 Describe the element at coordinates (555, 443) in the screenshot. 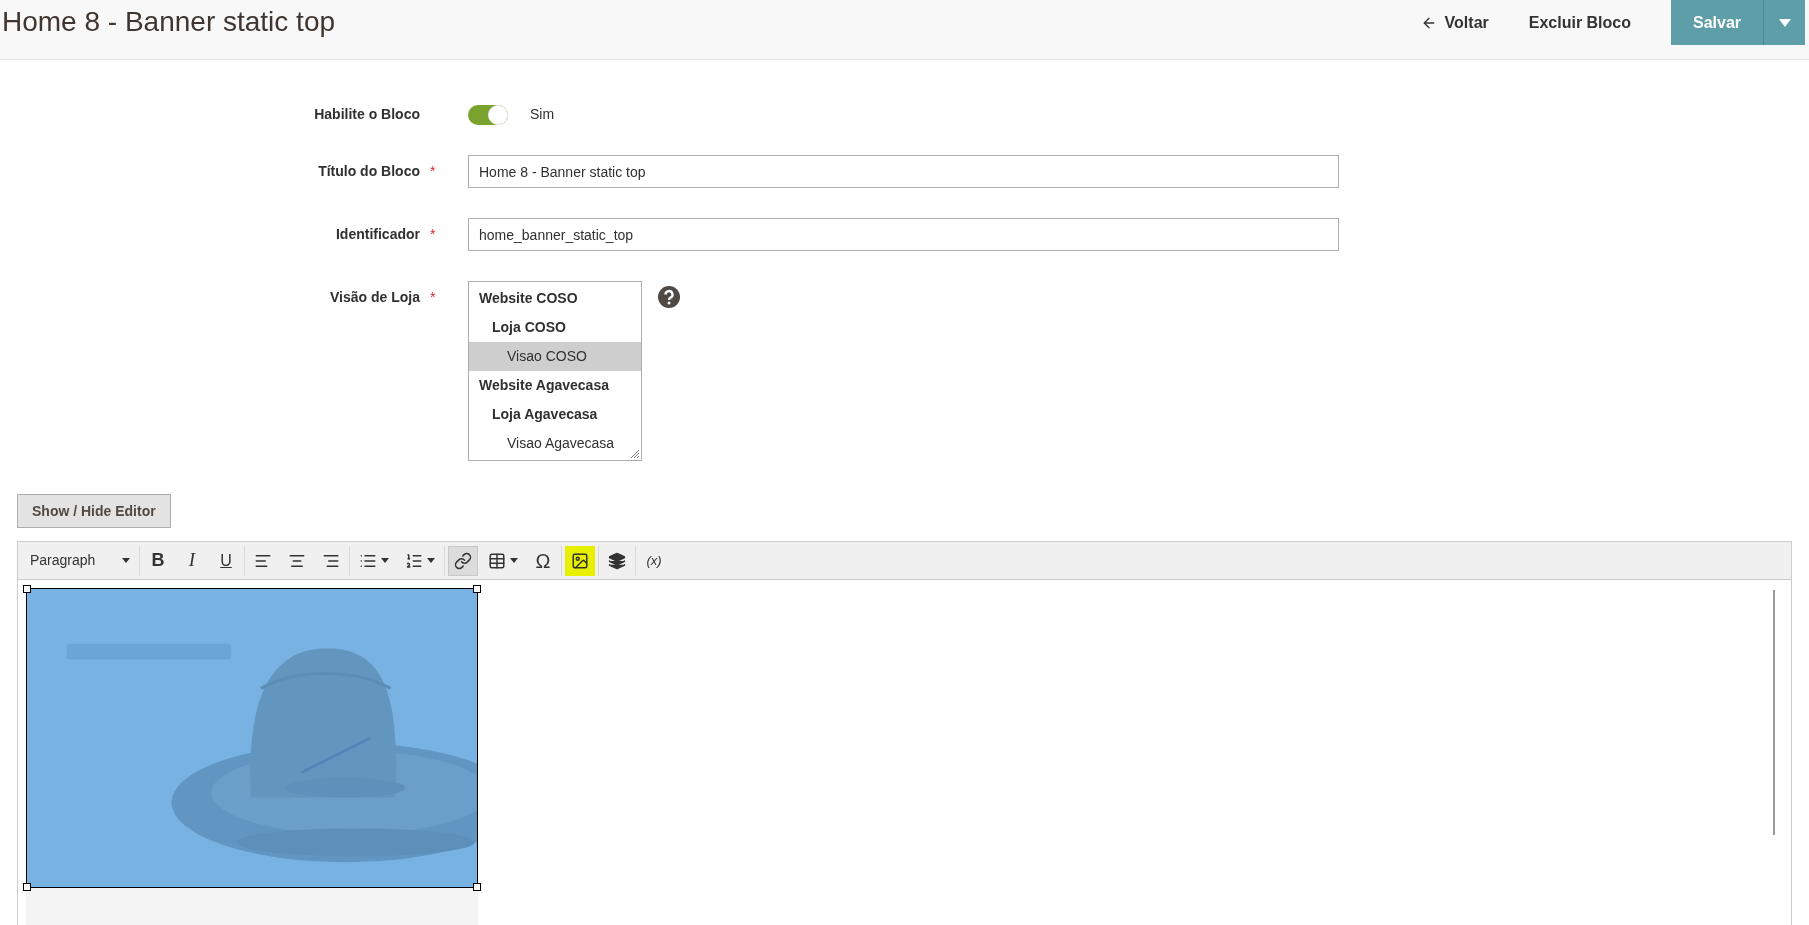

I see `store-view-option: Visao Agavecasa` at that location.